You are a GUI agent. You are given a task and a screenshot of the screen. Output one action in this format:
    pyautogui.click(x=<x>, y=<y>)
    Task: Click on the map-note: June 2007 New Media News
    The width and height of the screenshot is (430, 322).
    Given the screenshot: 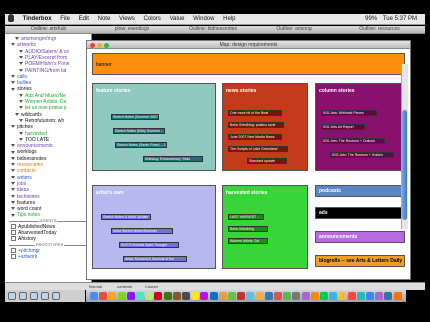 What is the action you would take?
    pyautogui.click(x=255, y=137)
    